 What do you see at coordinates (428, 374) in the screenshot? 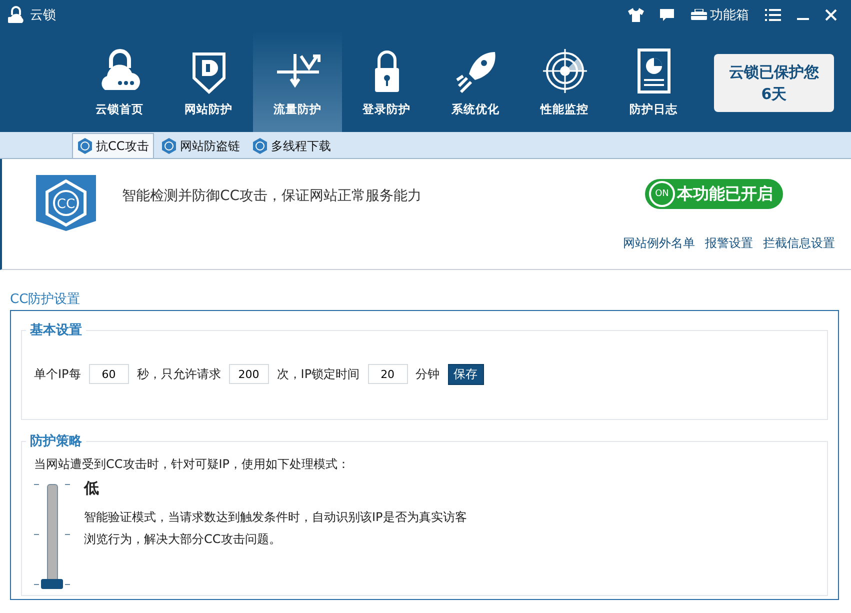
I see `field-label: 分钟` at bounding box center [428, 374].